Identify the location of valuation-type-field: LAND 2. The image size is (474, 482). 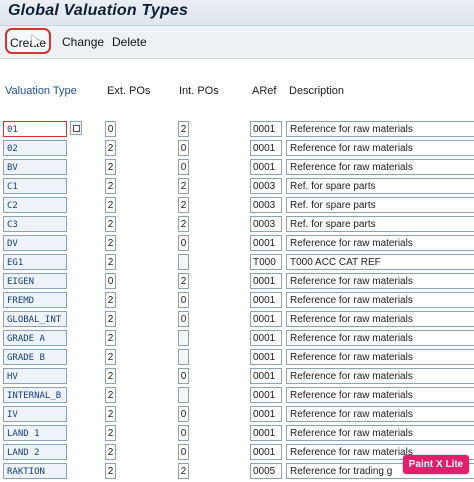
(35, 452).